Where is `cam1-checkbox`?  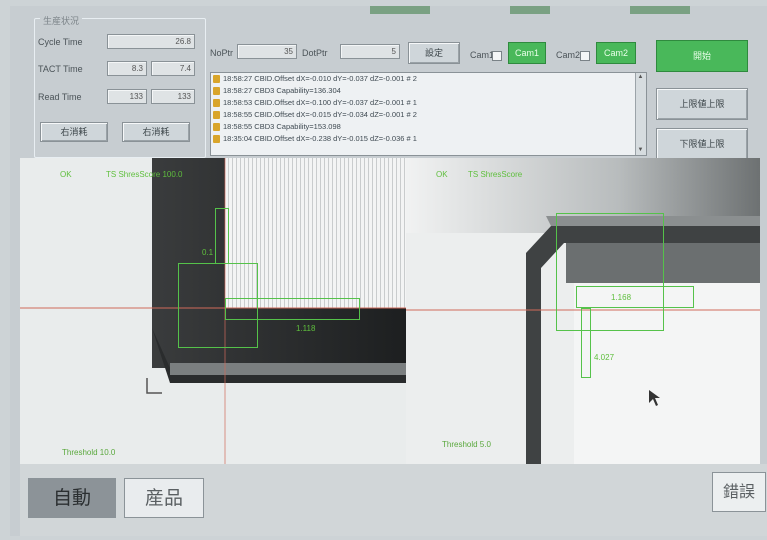 cam1-checkbox is located at coordinates (497, 56).